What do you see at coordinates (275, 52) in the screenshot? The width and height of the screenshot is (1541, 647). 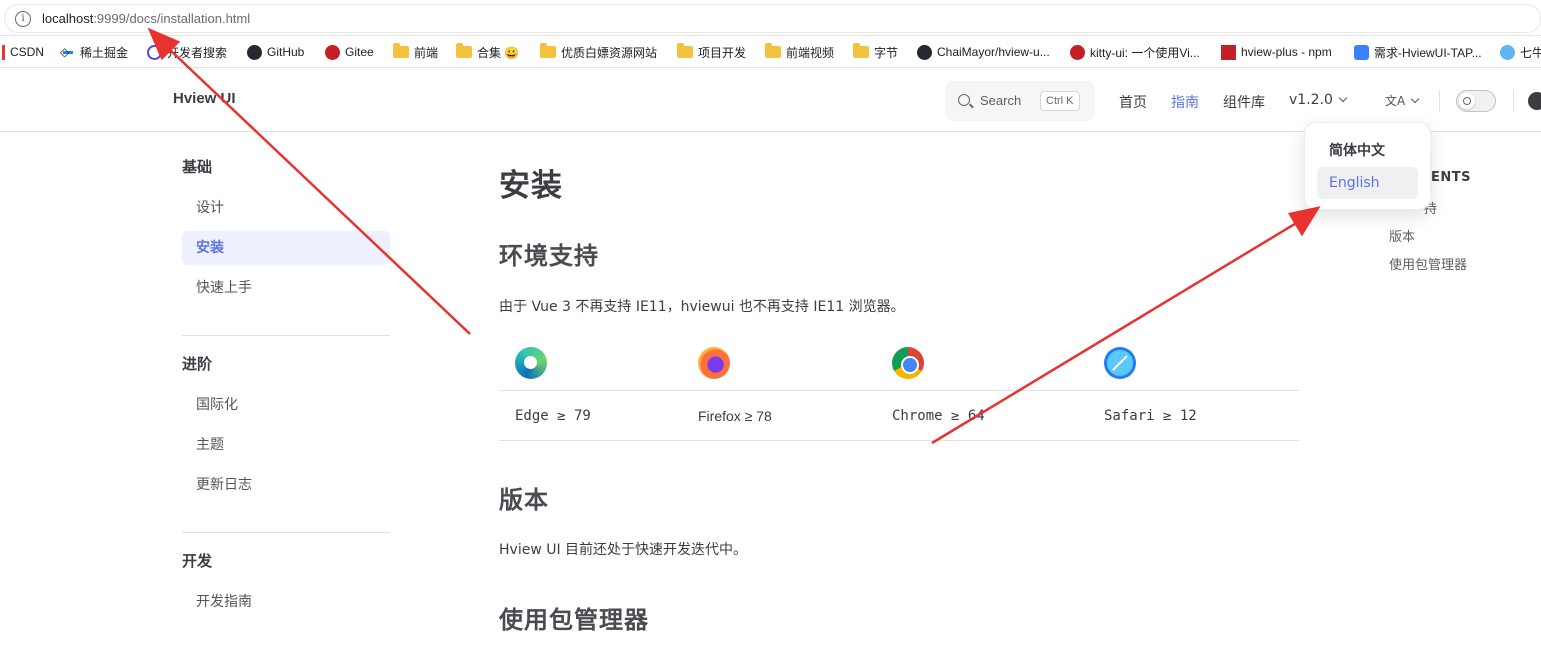 I see `bookmark-github: GitHub` at bounding box center [275, 52].